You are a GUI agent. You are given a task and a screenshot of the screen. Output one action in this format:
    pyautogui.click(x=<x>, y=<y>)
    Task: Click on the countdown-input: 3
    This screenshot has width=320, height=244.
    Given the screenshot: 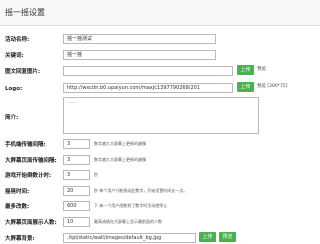 What is the action you would take?
    pyautogui.click(x=76, y=175)
    